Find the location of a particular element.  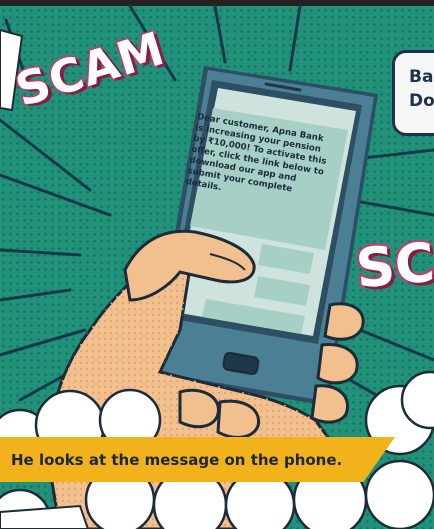

caption-banner: He looks at the message on the phone. is located at coordinates (197, 459).